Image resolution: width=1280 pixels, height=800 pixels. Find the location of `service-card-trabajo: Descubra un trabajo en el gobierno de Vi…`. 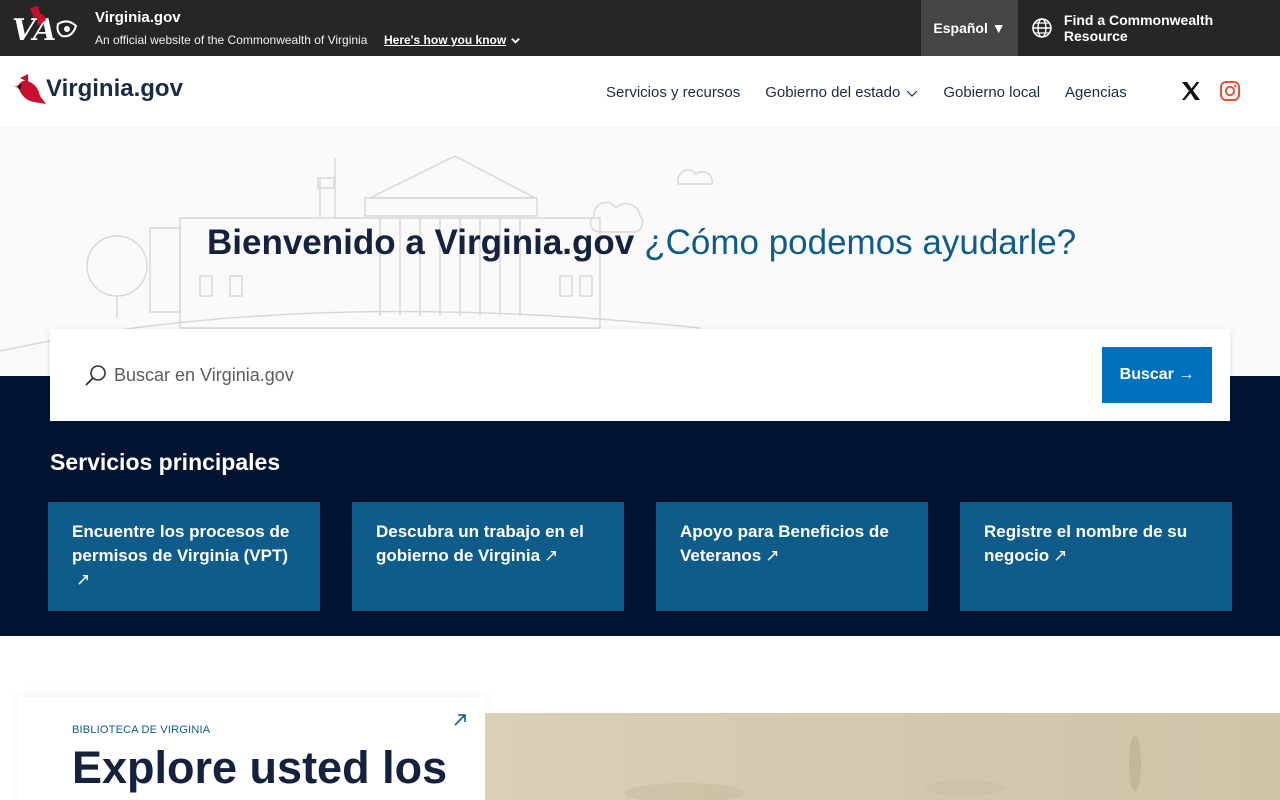

service-card-trabajo: Descubra un trabajo en el gobierno de Vi… is located at coordinates (488, 556).